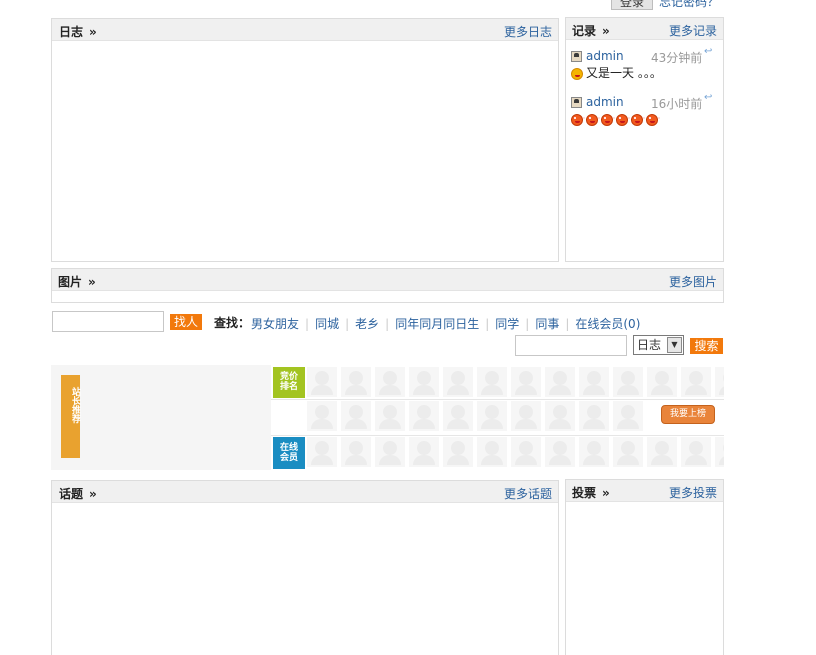 Image resolution: width=816 pixels, height=655 pixels. I want to click on find-people-button: 找人, so click(186, 322).